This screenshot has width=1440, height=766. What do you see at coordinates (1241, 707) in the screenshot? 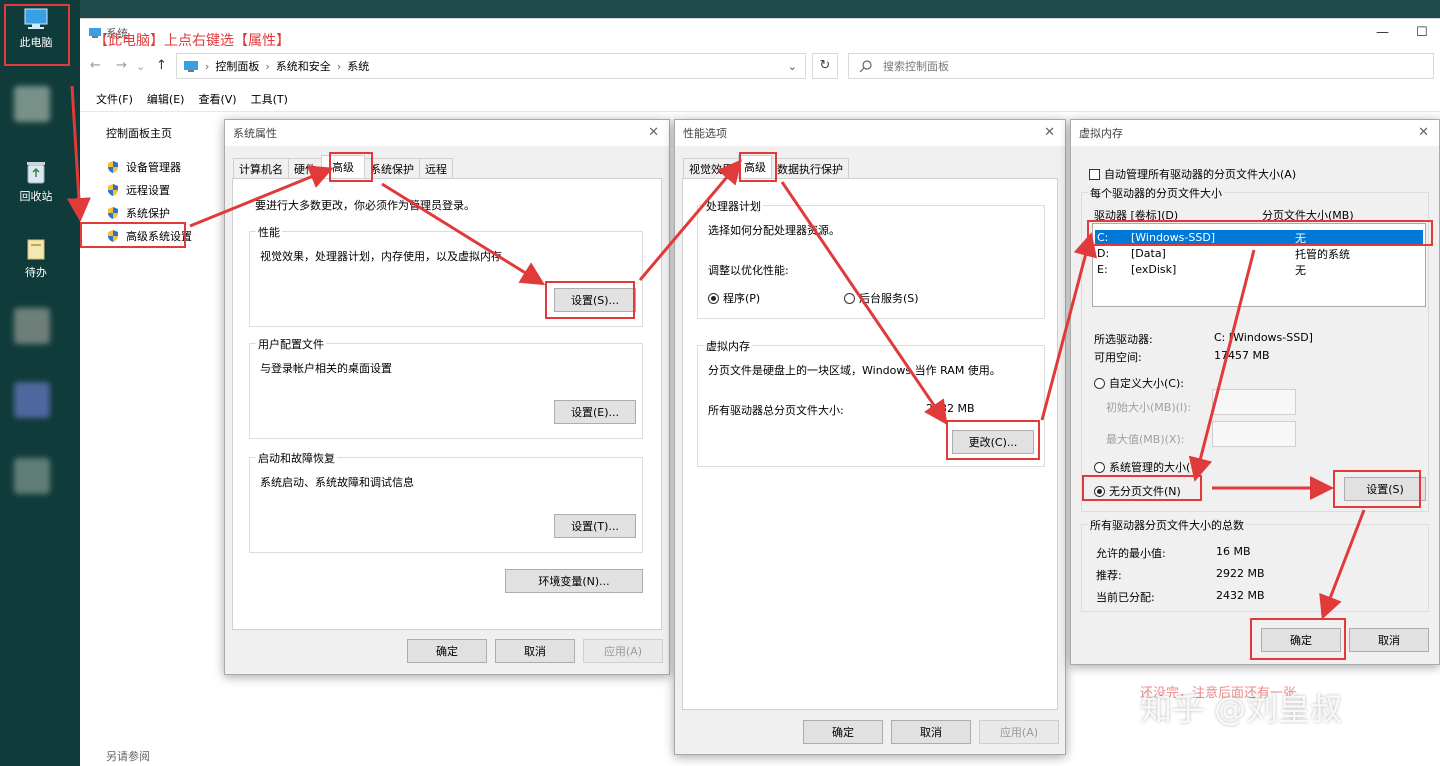
I see `watermark: 知乎 @刘皇叔` at bounding box center [1241, 707].